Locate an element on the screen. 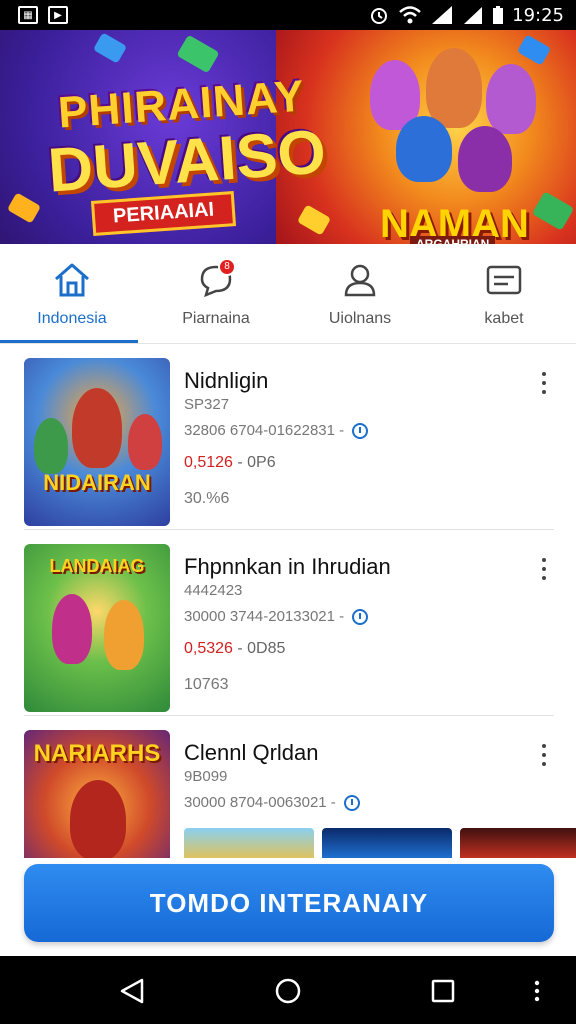 Image resolution: width=576 pixels, height=1024 pixels. tab-bar: Indonesia 8 Piarnaina Uiolnans kabet is located at coordinates (288, 294).